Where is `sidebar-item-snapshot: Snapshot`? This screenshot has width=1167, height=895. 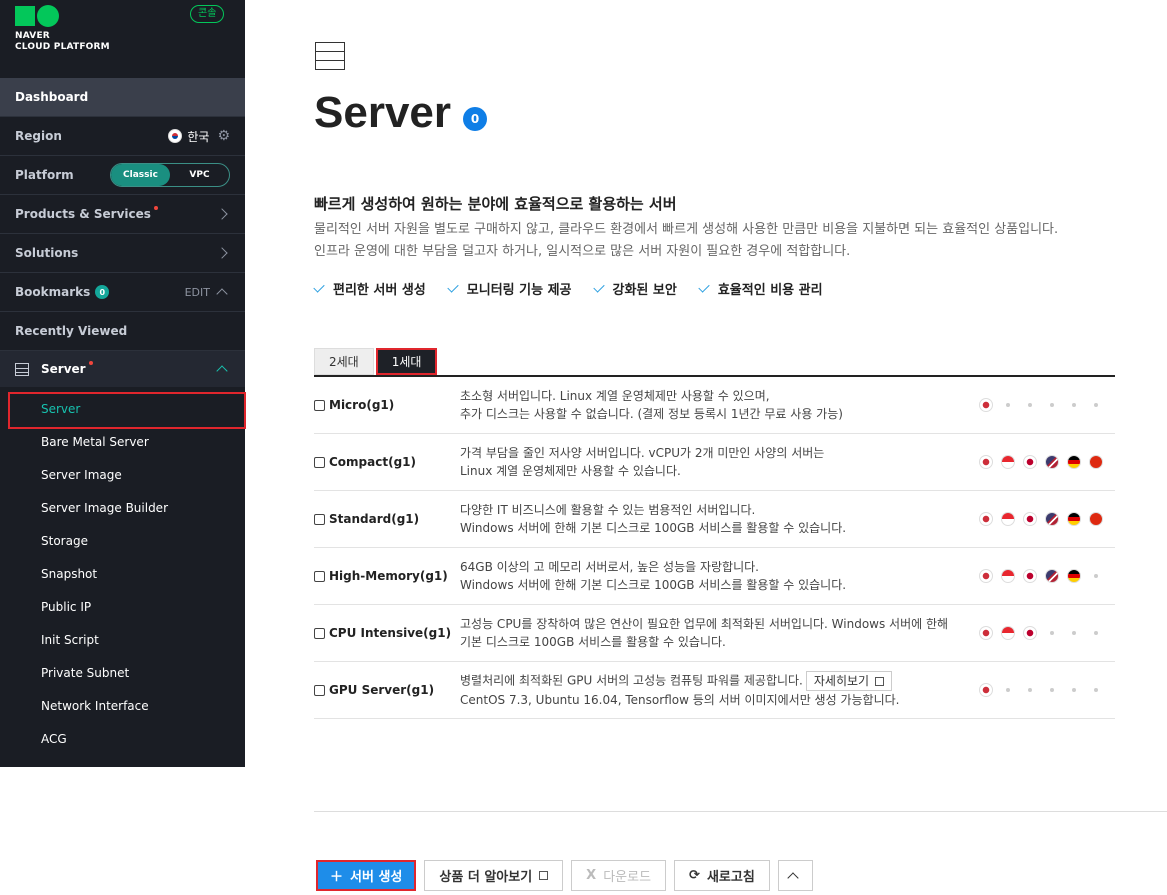
sidebar-item-snapshot: Snapshot is located at coordinates (122, 573).